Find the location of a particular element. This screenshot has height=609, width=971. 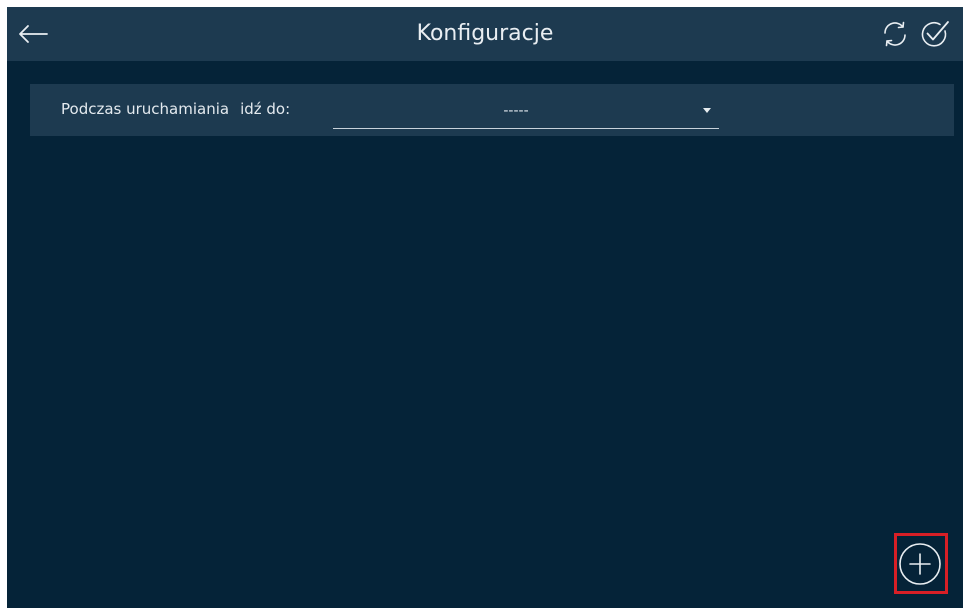

add-button is located at coordinates (920, 564).